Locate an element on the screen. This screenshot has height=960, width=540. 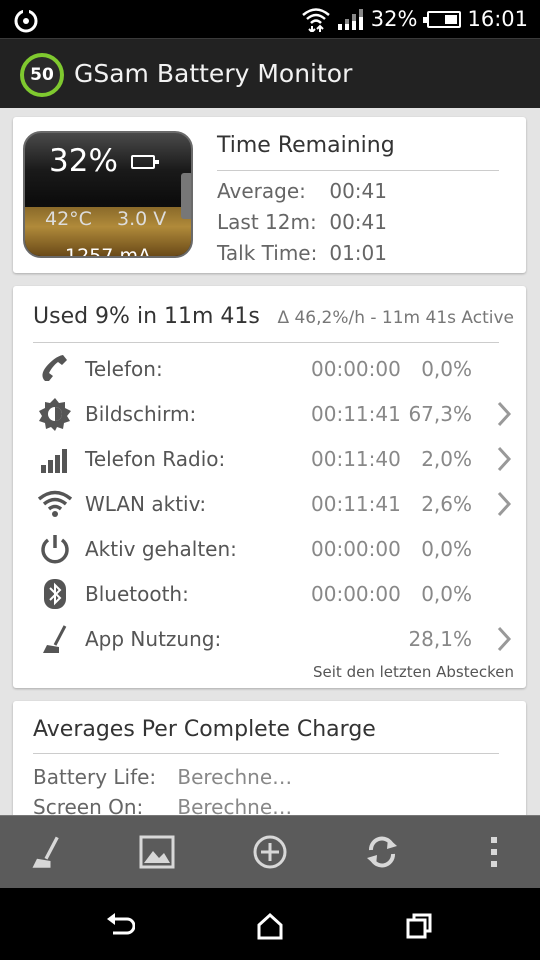
battery-percent: 32% is located at coordinates (83, 161).